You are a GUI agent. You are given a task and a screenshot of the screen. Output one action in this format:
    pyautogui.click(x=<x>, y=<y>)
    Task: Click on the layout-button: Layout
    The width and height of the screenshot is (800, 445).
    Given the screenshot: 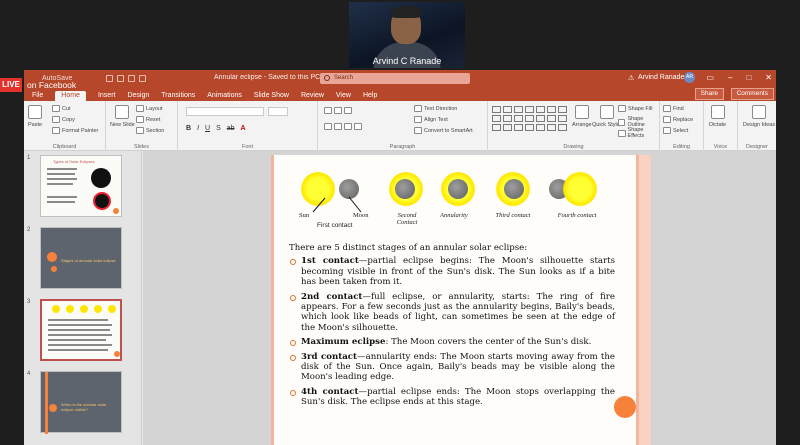 What is the action you would take?
    pyautogui.click(x=149, y=108)
    